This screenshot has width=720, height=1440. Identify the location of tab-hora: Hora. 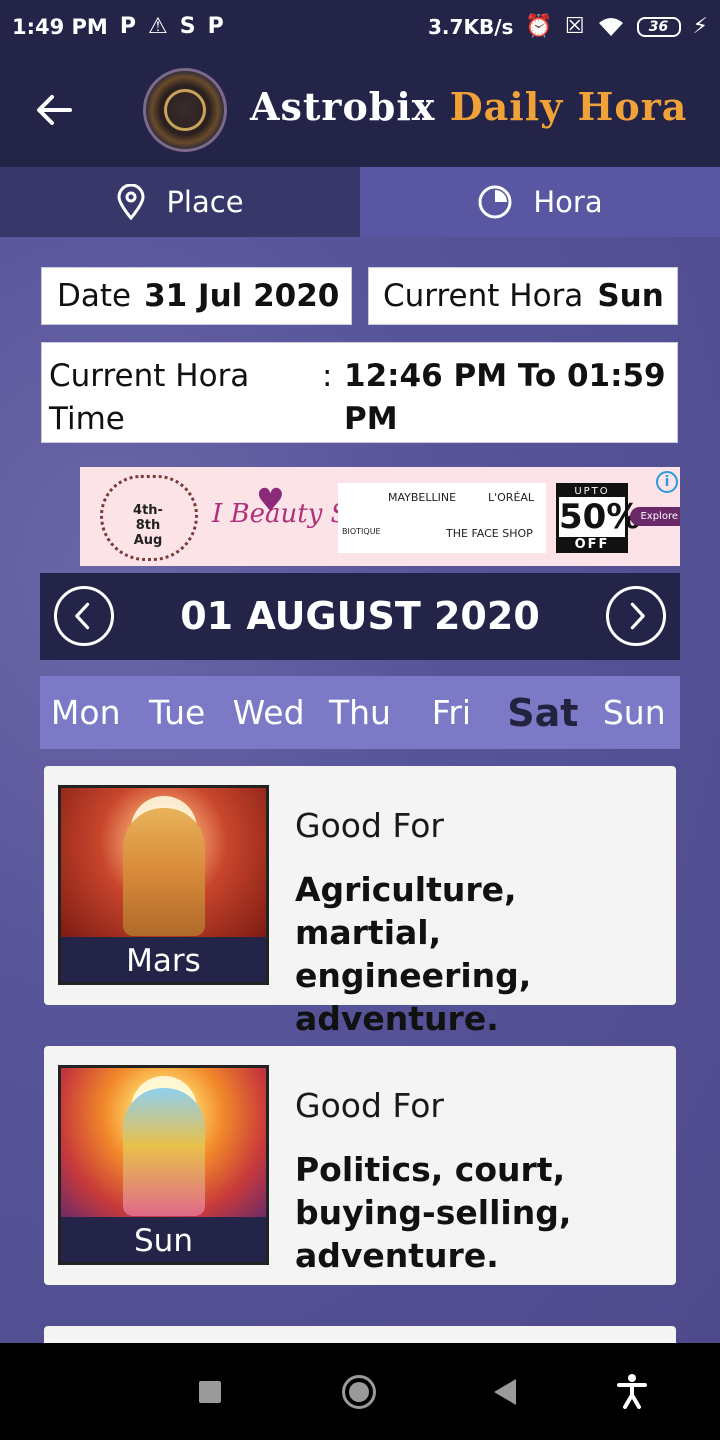
(540, 202).